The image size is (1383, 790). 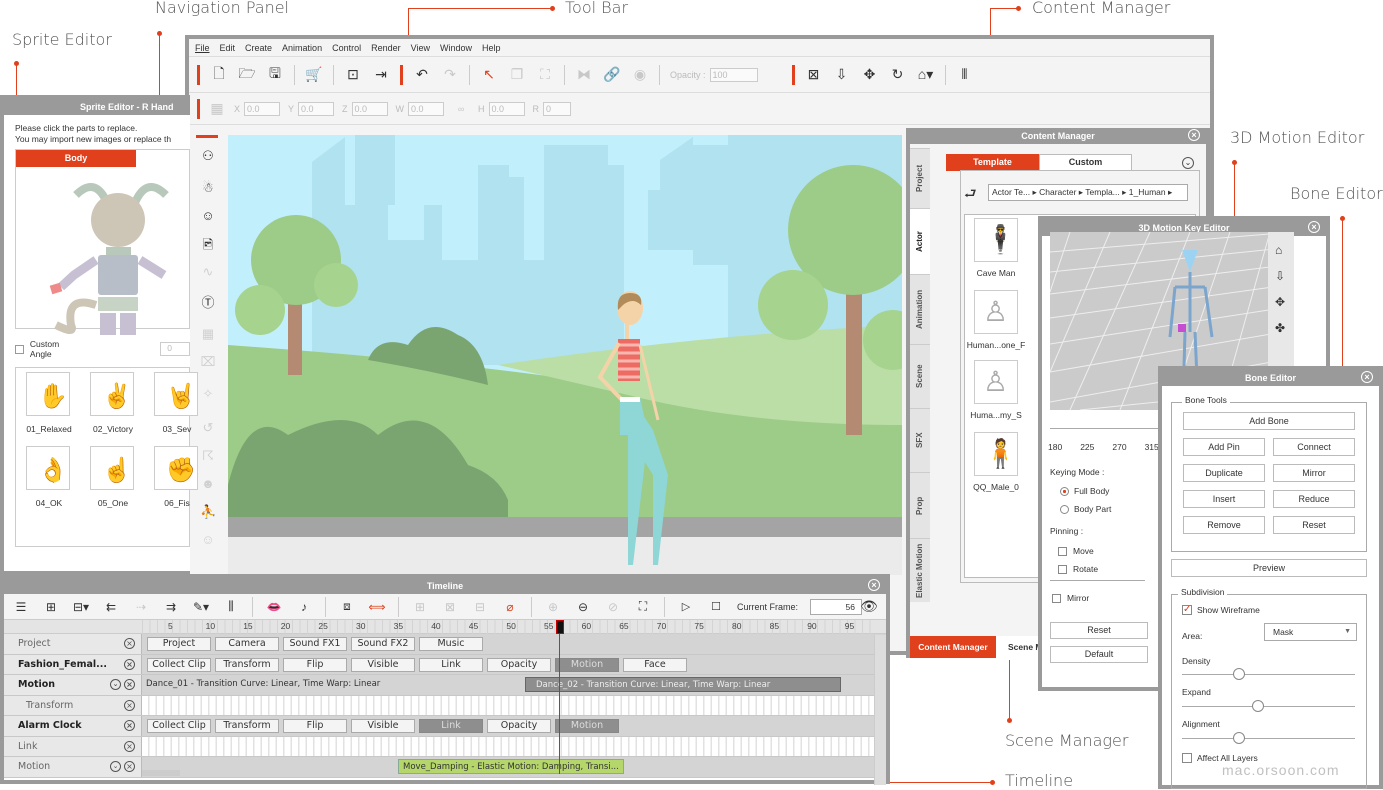 What do you see at coordinates (258, 48) in the screenshot?
I see `menu-create: Create` at bounding box center [258, 48].